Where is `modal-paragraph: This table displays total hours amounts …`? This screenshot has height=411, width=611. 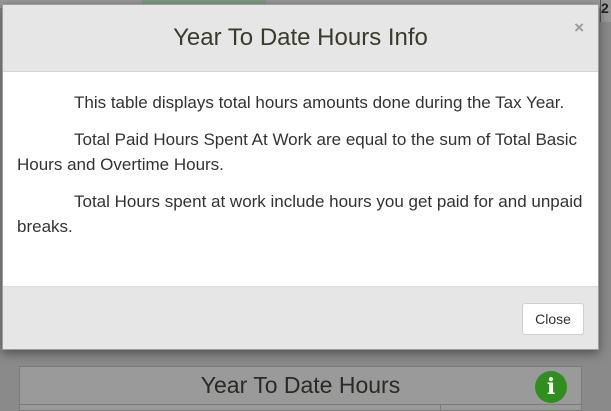 modal-paragraph: This table displays total hours amounts … is located at coordinates (319, 102).